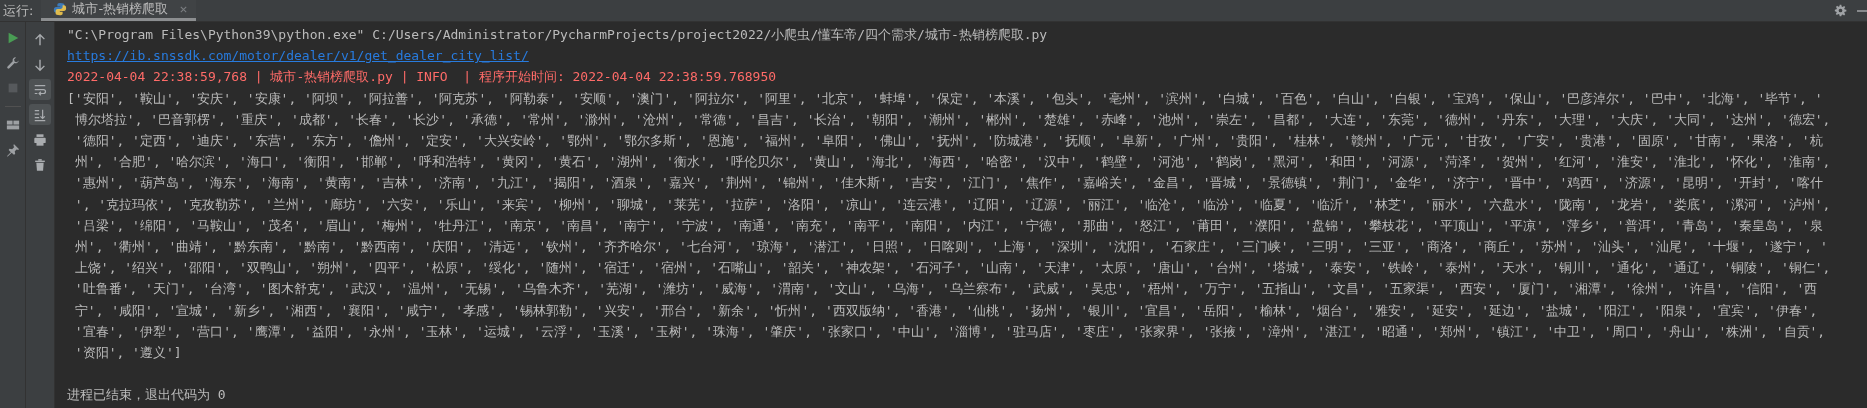 The width and height of the screenshot is (1867, 408). Describe the element at coordinates (119, 10) in the screenshot. I see `run-tab: 城市-热销榜爬取` at that location.